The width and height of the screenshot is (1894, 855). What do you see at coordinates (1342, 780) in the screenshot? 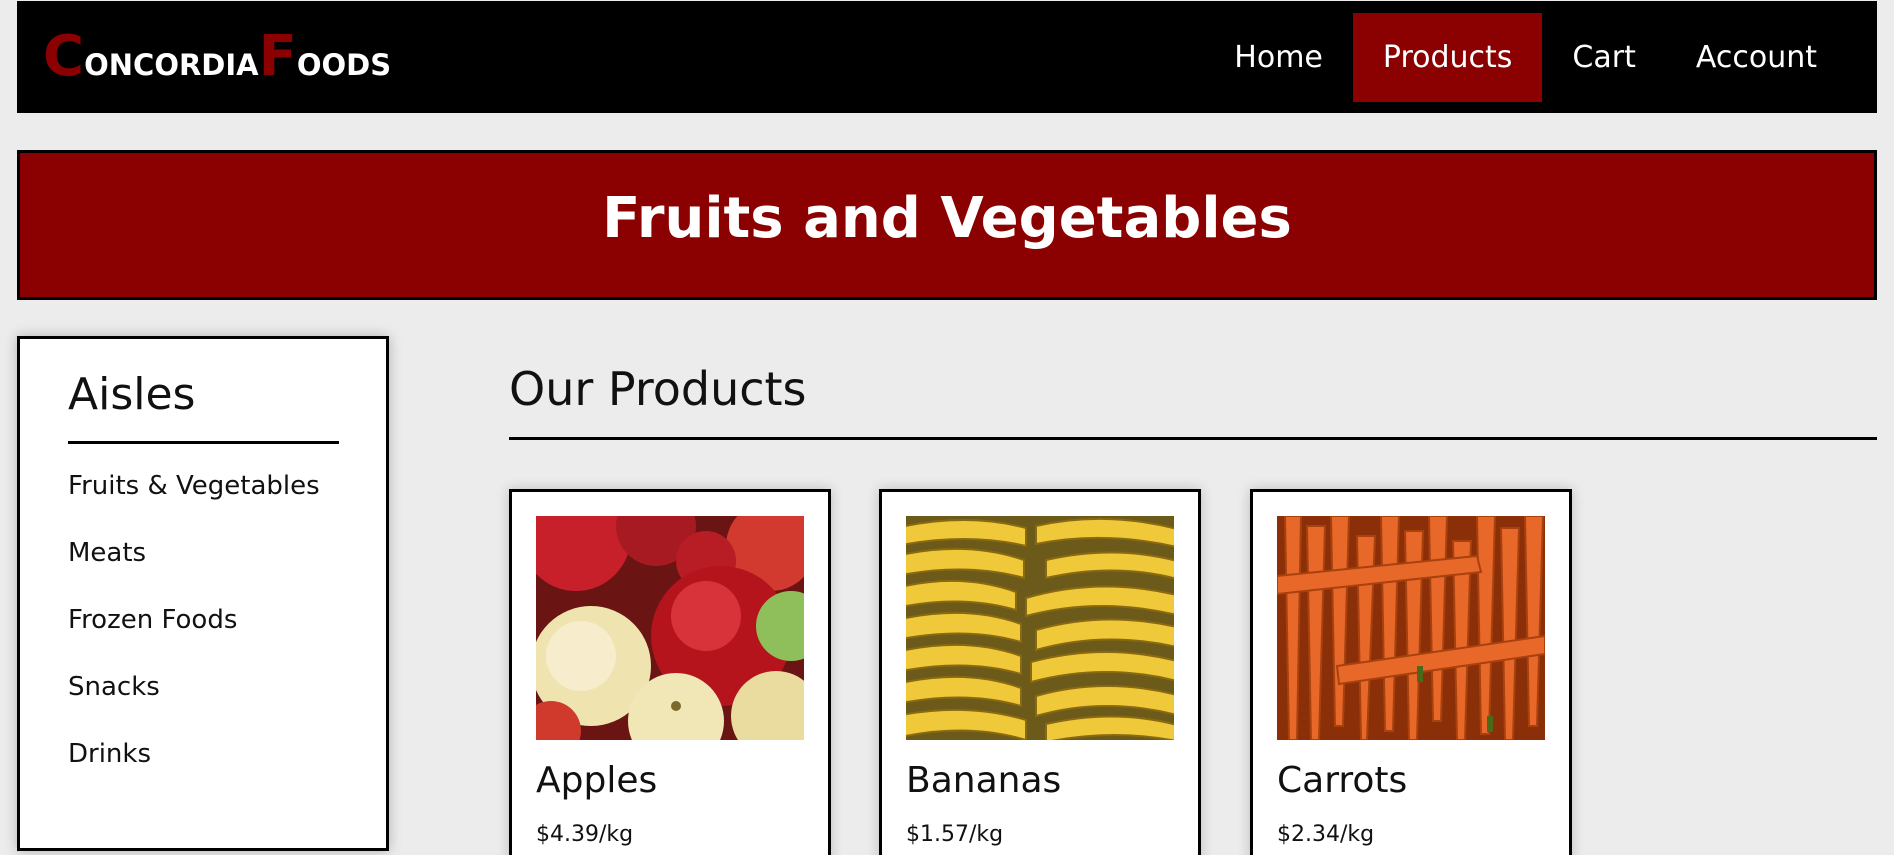
I see `product-name: Carrots` at bounding box center [1342, 780].